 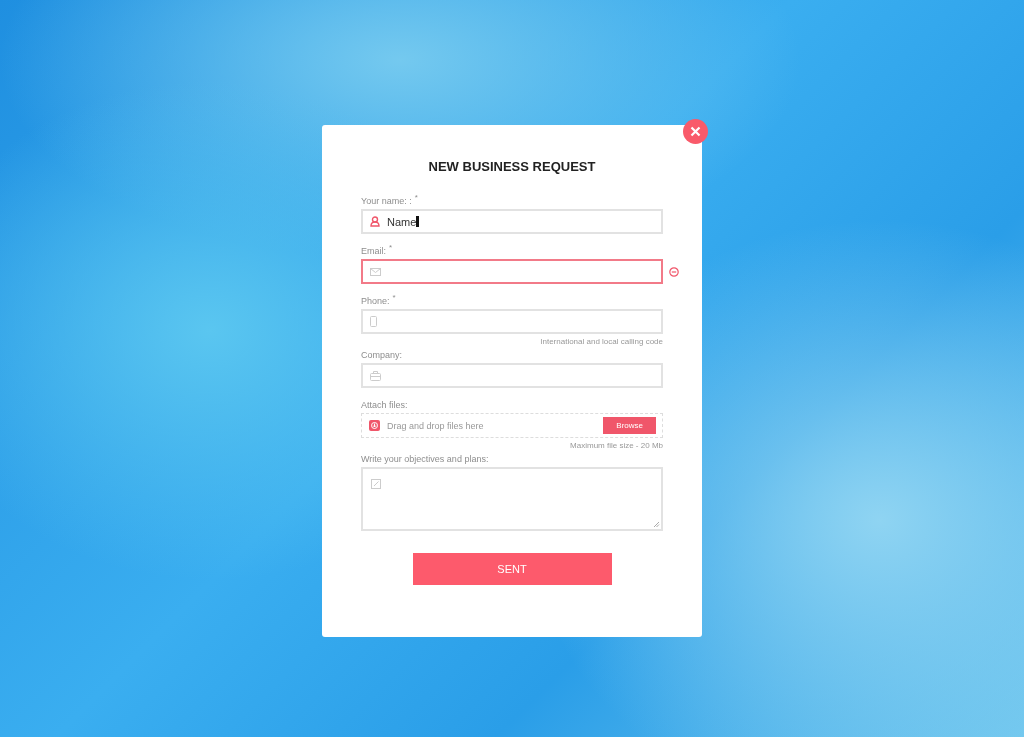 I want to click on field-hint: International and local calling code, so click(x=601, y=341).